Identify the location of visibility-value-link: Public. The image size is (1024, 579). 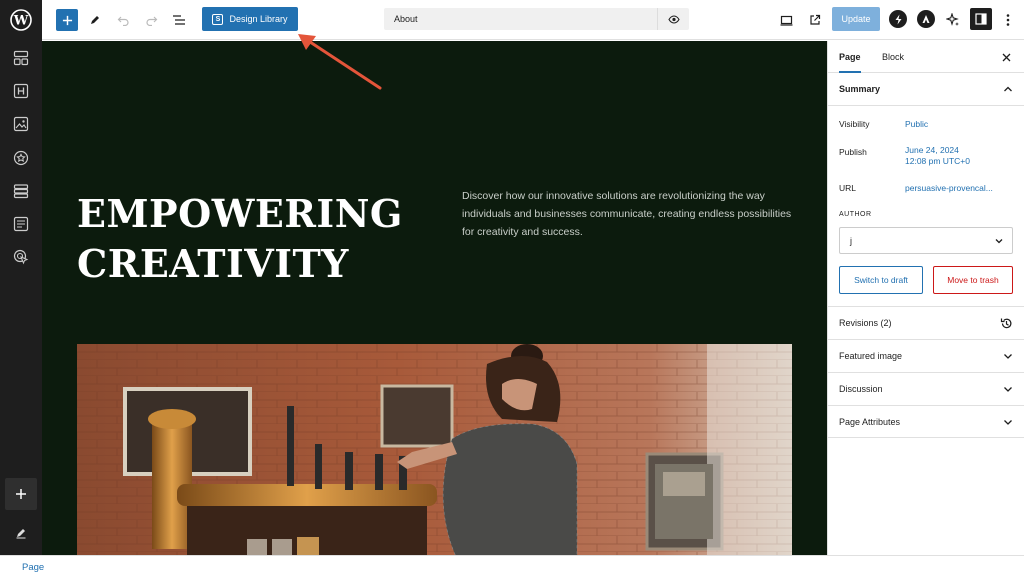
(916, 124).